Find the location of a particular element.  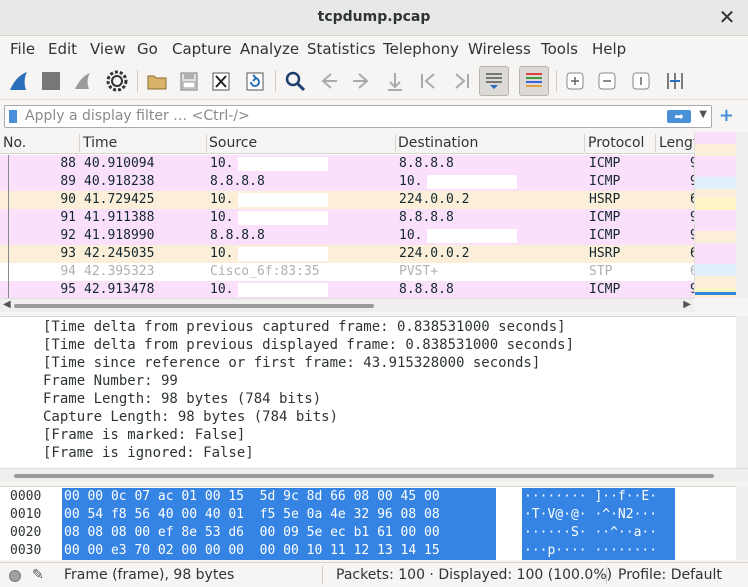

bookmark-icon is located at coordinates (13, 116).